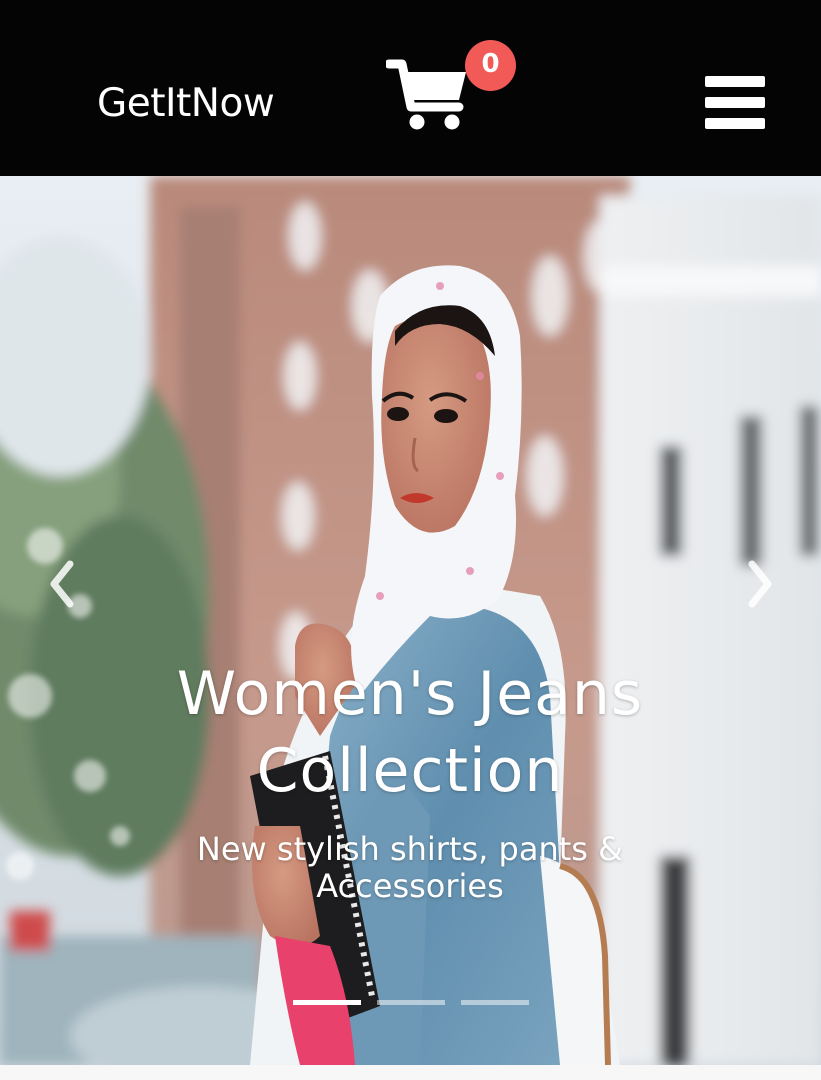 This screenshot has width=821, height=1080. What do you see at coordinates (410, 867) in the screenshot?
I see `slide-subtitle: New stylish shirts, pants & Accessories` at bounding box center [410, 867].